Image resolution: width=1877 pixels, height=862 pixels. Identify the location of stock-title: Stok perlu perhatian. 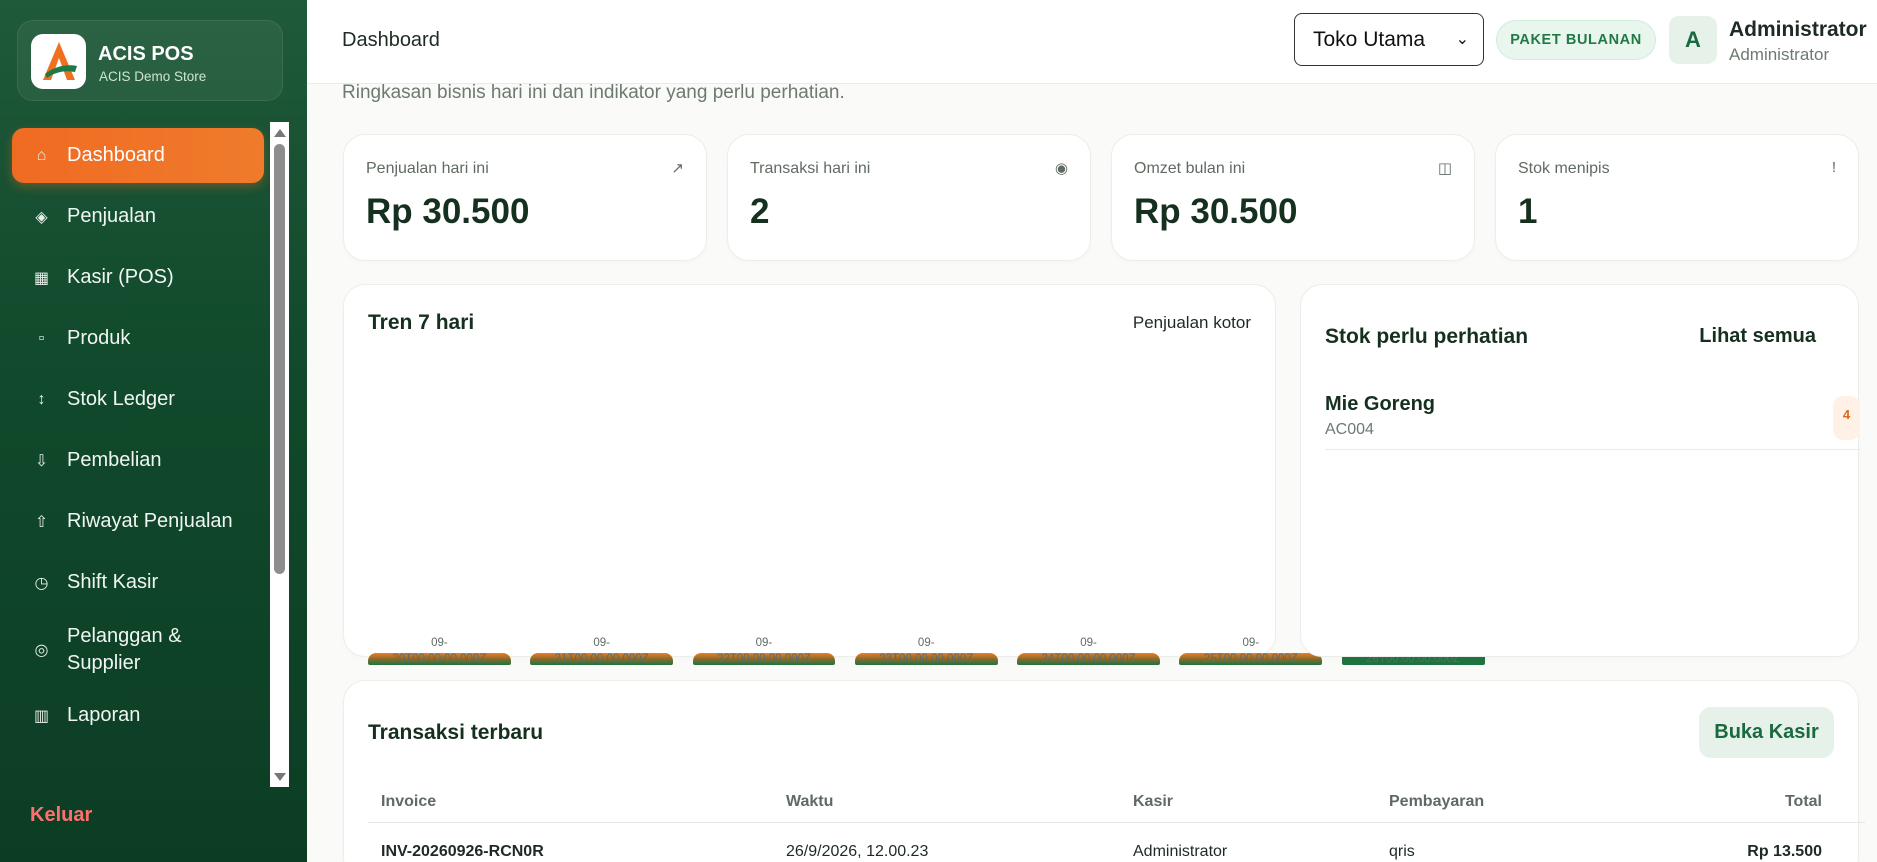
(1427, 336).